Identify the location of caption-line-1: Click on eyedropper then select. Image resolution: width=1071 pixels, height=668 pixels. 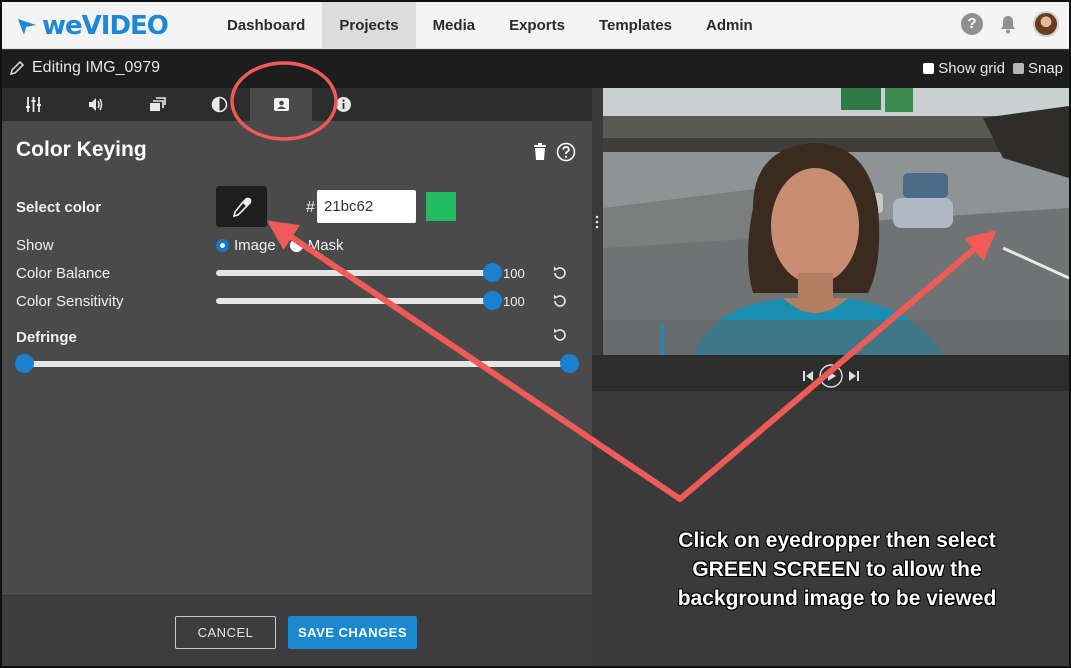
(837, 540).